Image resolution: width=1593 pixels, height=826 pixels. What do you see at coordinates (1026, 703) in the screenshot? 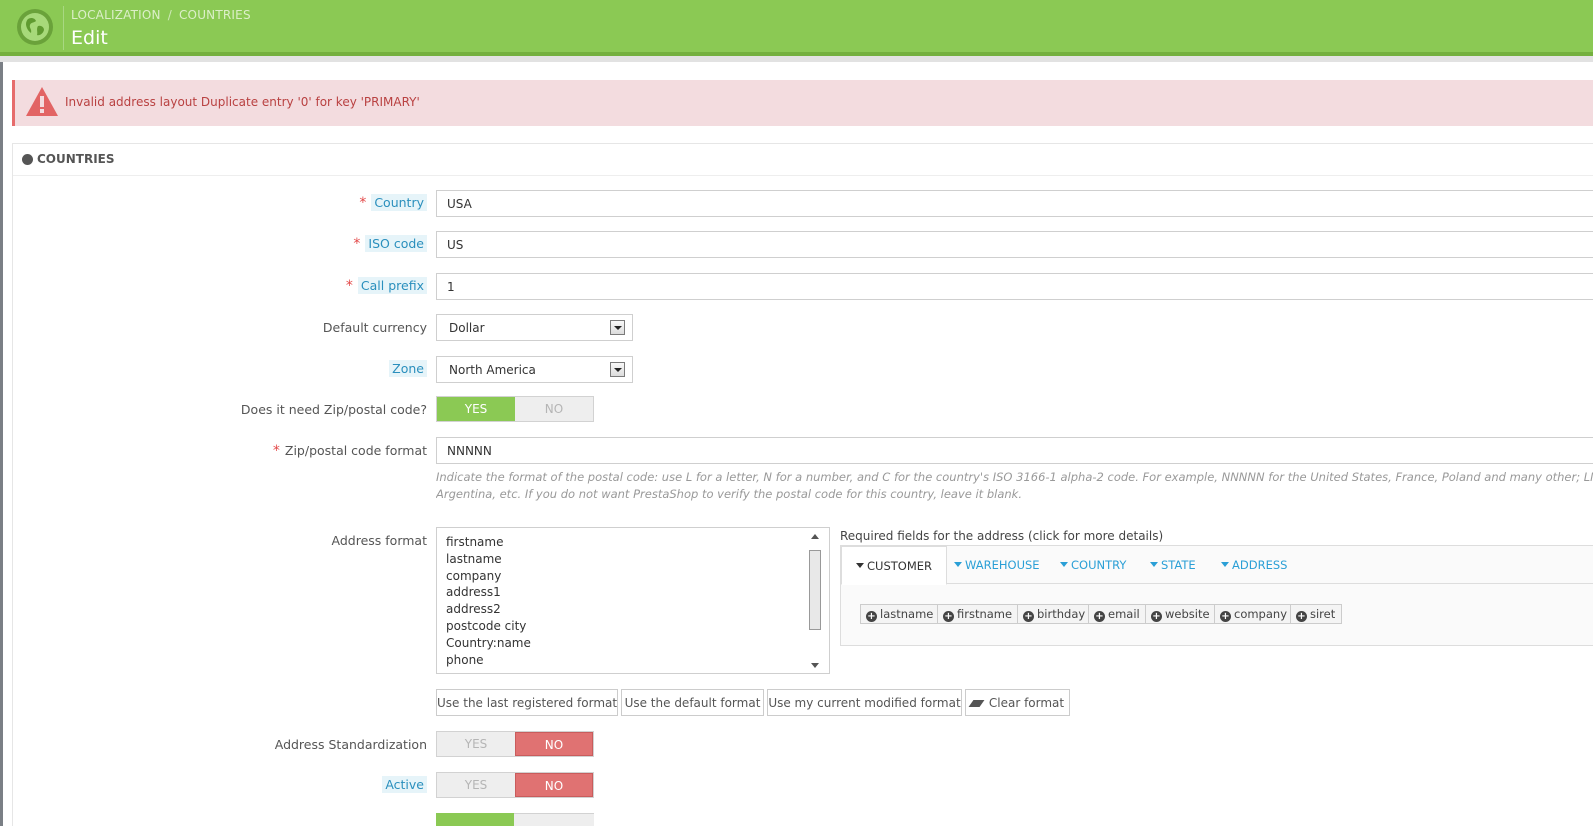
I see `clear-format-label: Clear format` at bounding box center [1026, 703].